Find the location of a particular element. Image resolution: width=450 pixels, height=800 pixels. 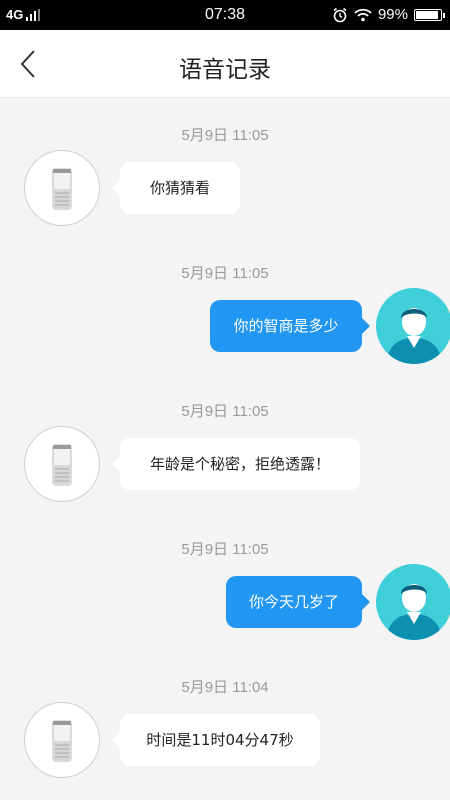

battery-icon is located at coordinates (429, 14).